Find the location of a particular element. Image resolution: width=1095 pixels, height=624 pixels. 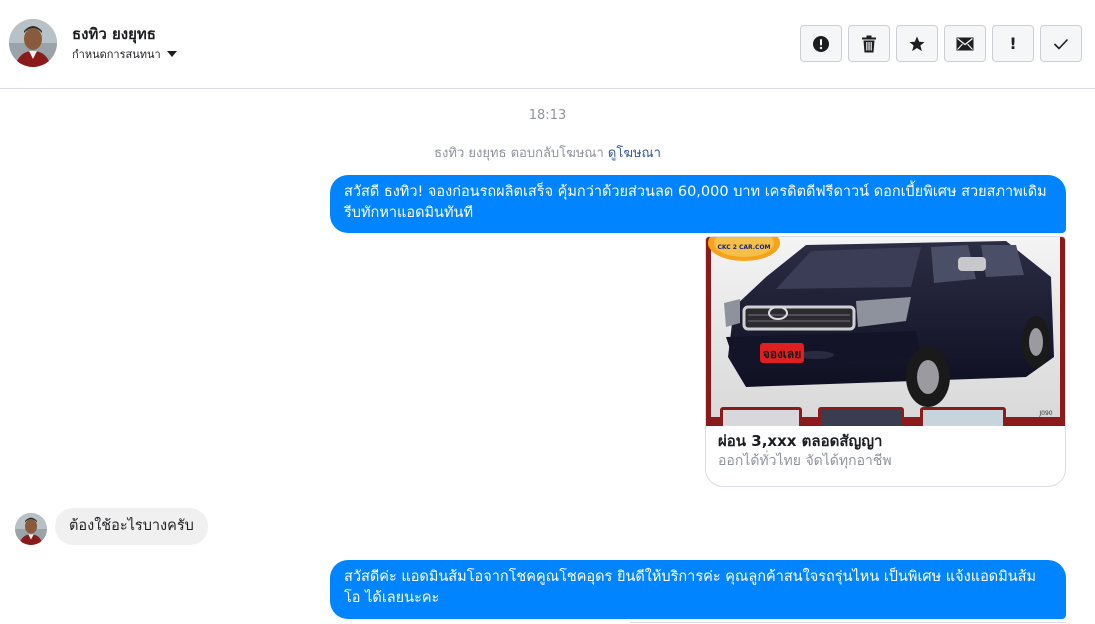

ad-watermark: J090 is located at coordinates (1045, 413).